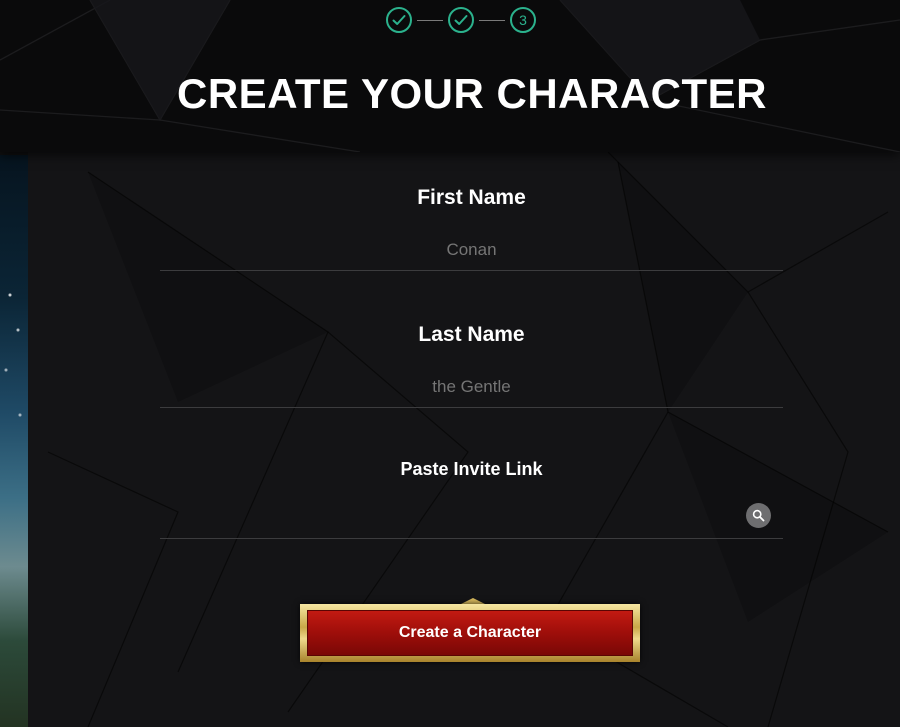 The width and height of the screenshot is (900, 727). Describe the element at coordinates (471, 197) in the screenshot. I see `first-name-label: First Name` at that location.